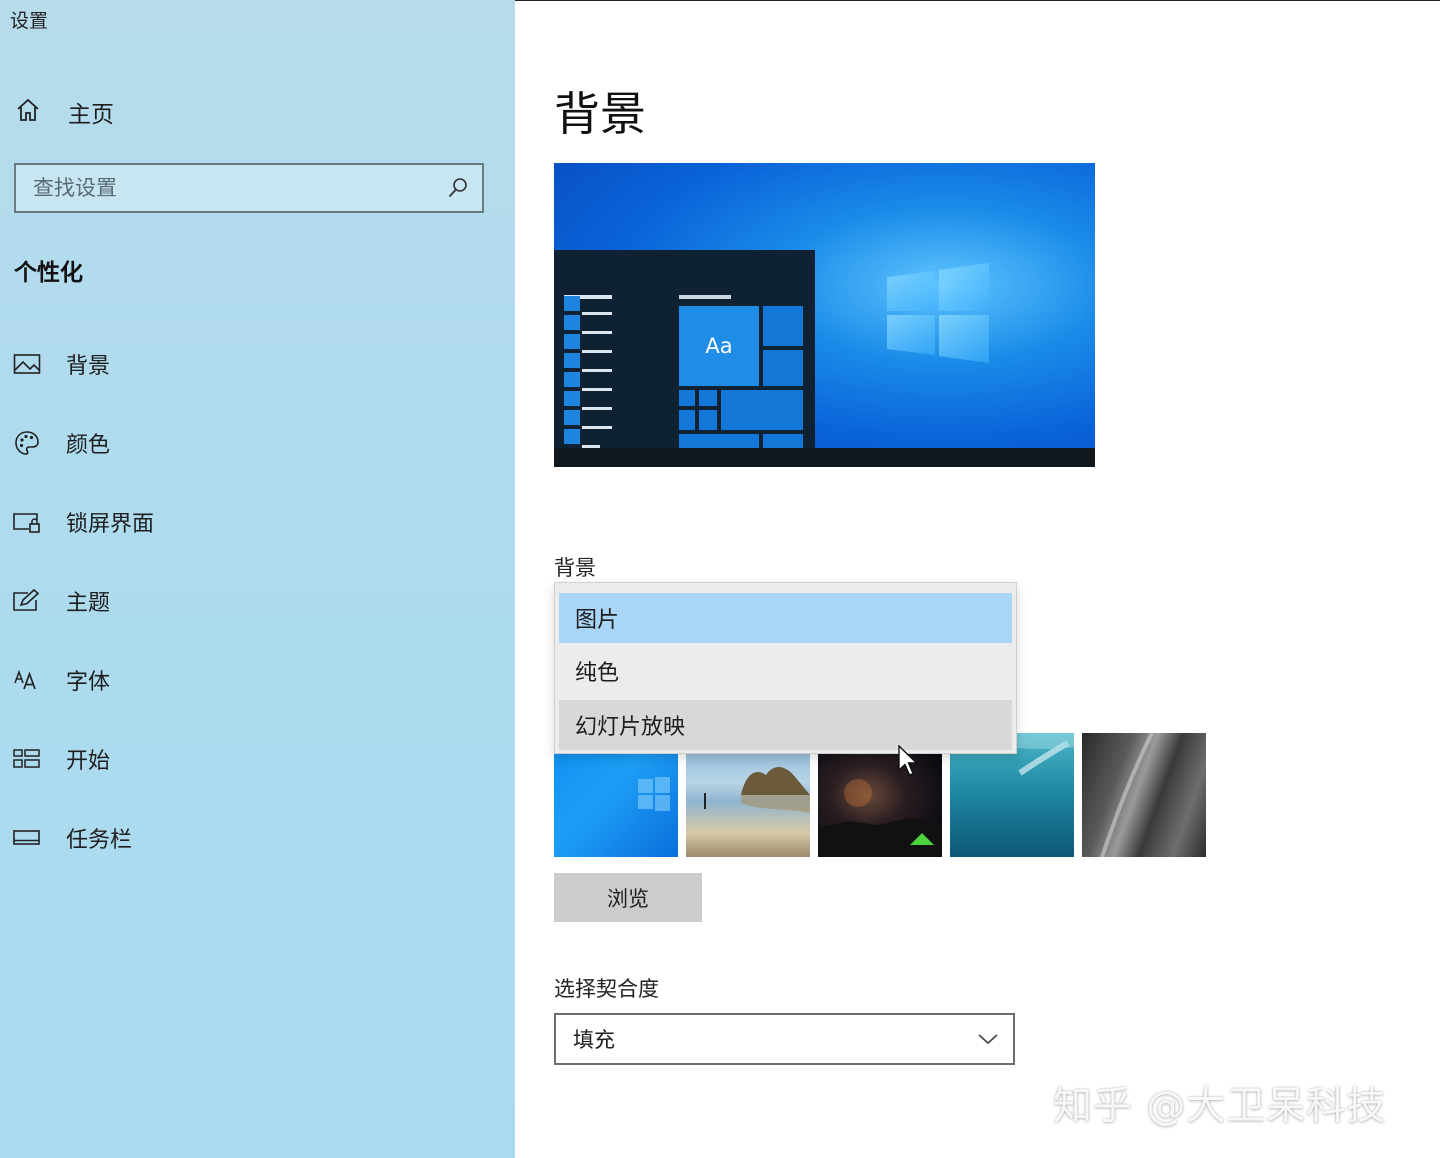 Image resolution: width=1440 pixels, height=1158 pixels. Describe the element at coordinates (785, 725) in the screenshot. I see `dropdown-option-slideshow: 幻灯片放映` at that location.